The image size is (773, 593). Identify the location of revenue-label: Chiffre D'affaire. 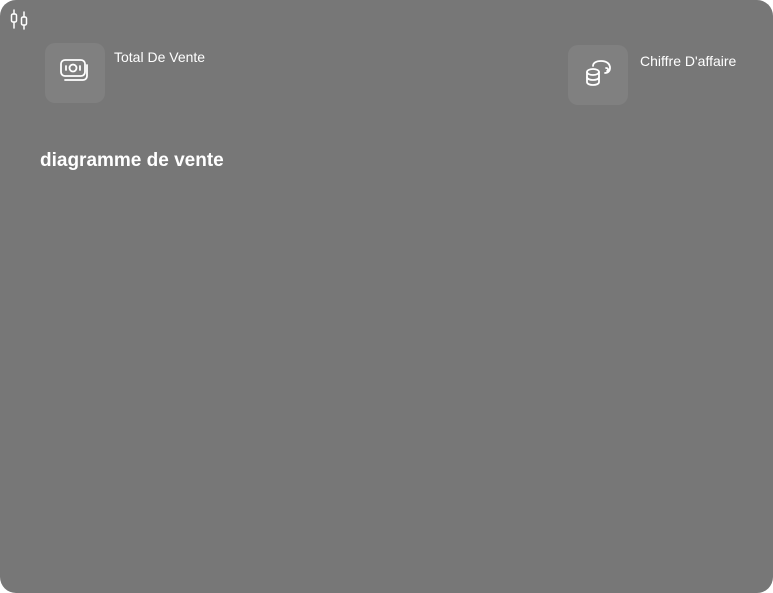
(688, 61).